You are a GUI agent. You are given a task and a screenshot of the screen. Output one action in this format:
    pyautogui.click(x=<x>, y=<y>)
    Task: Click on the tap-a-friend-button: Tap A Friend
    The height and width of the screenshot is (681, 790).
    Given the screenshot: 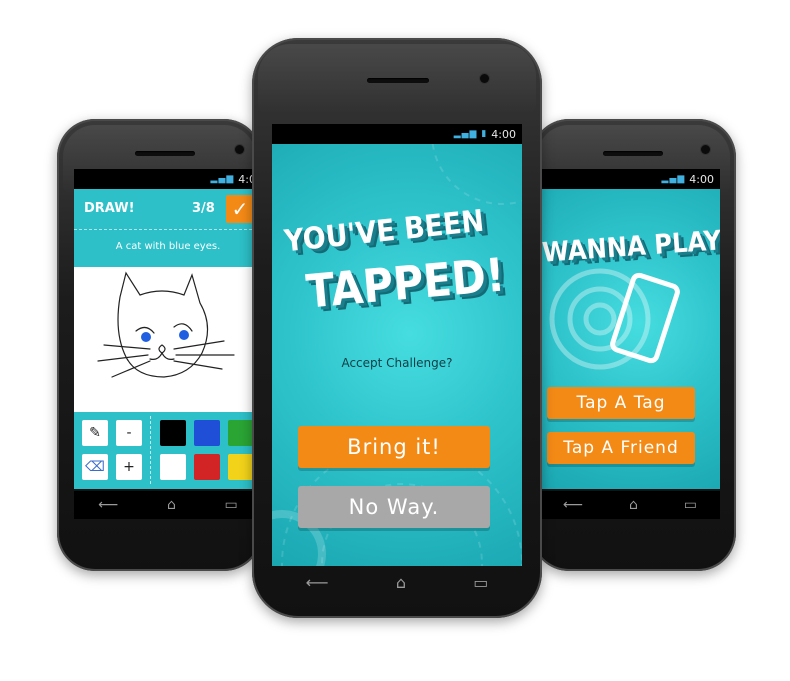 What is the action you would take?
    pyautogui.click(x=621, y=448)
    